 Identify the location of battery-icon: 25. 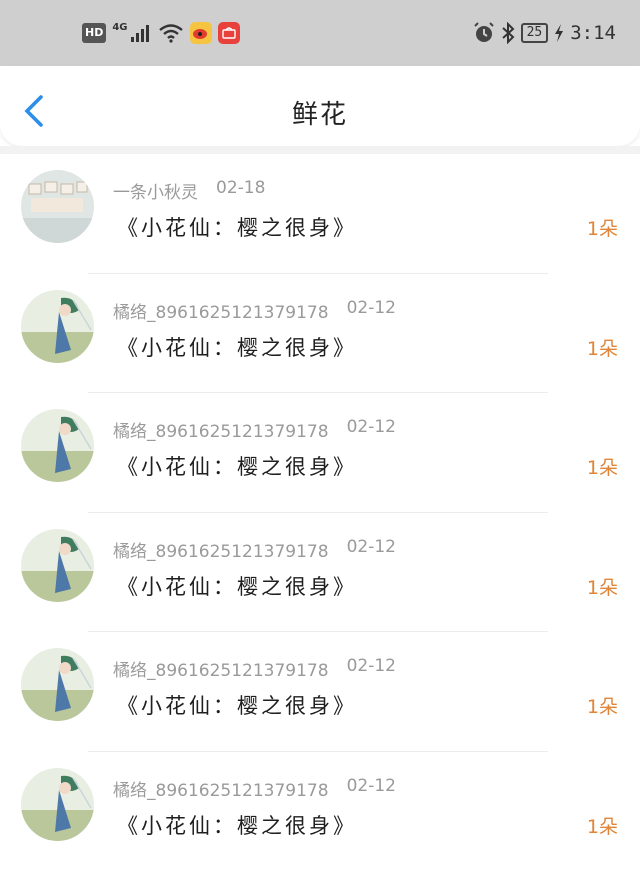
(534, 33).